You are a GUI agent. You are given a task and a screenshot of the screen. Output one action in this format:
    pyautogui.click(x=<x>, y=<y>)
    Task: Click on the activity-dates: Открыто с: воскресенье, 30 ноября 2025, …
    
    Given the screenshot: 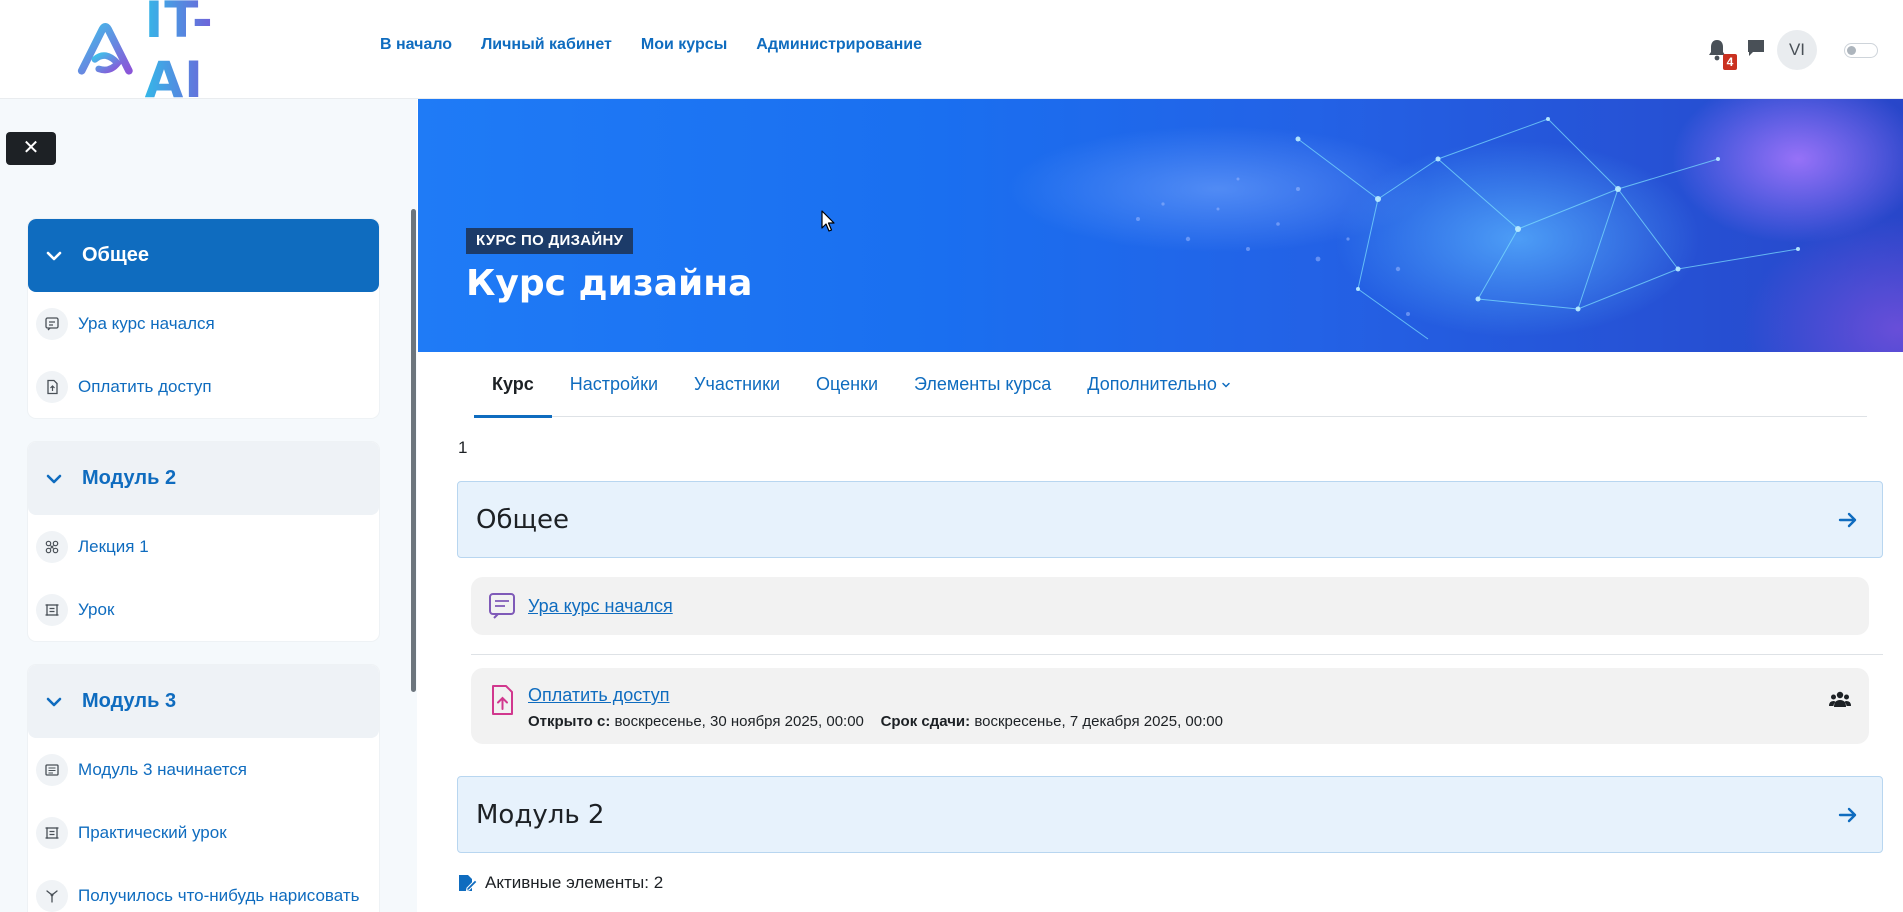 What is the action you would take?
    pyautogui.click(x=875, y=721)
    